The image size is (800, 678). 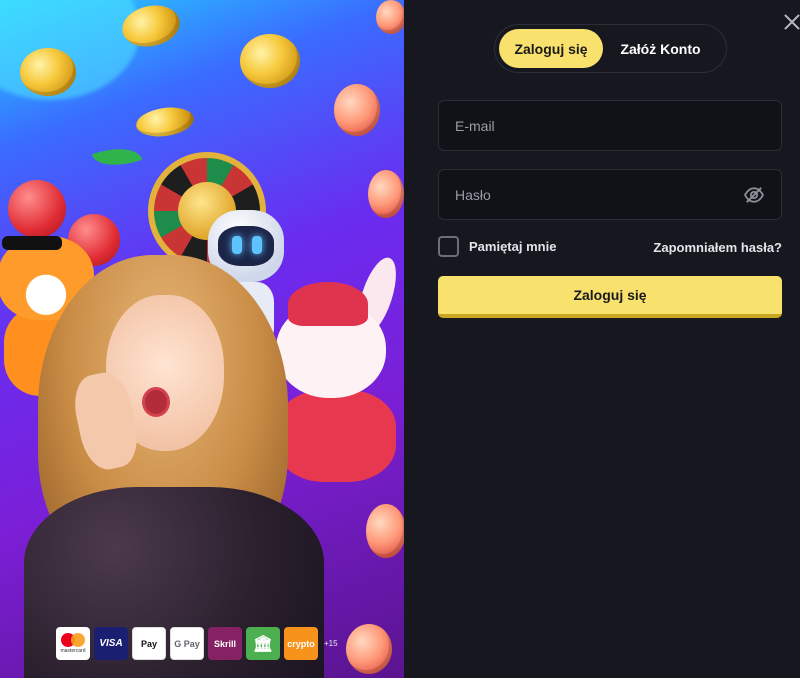 What do you see at coordinates (156, 402) in the screenshot?
I see `woman-mouth` at bounding box center [156, 402].